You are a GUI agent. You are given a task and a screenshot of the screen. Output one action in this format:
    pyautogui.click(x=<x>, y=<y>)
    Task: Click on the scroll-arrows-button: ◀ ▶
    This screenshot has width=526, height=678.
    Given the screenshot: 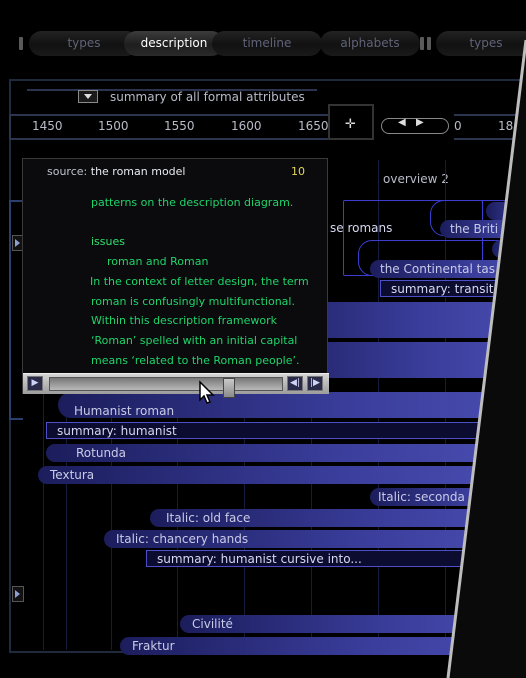 What is the action you would take?
    pyautogui.click(x=415, y=125)
    